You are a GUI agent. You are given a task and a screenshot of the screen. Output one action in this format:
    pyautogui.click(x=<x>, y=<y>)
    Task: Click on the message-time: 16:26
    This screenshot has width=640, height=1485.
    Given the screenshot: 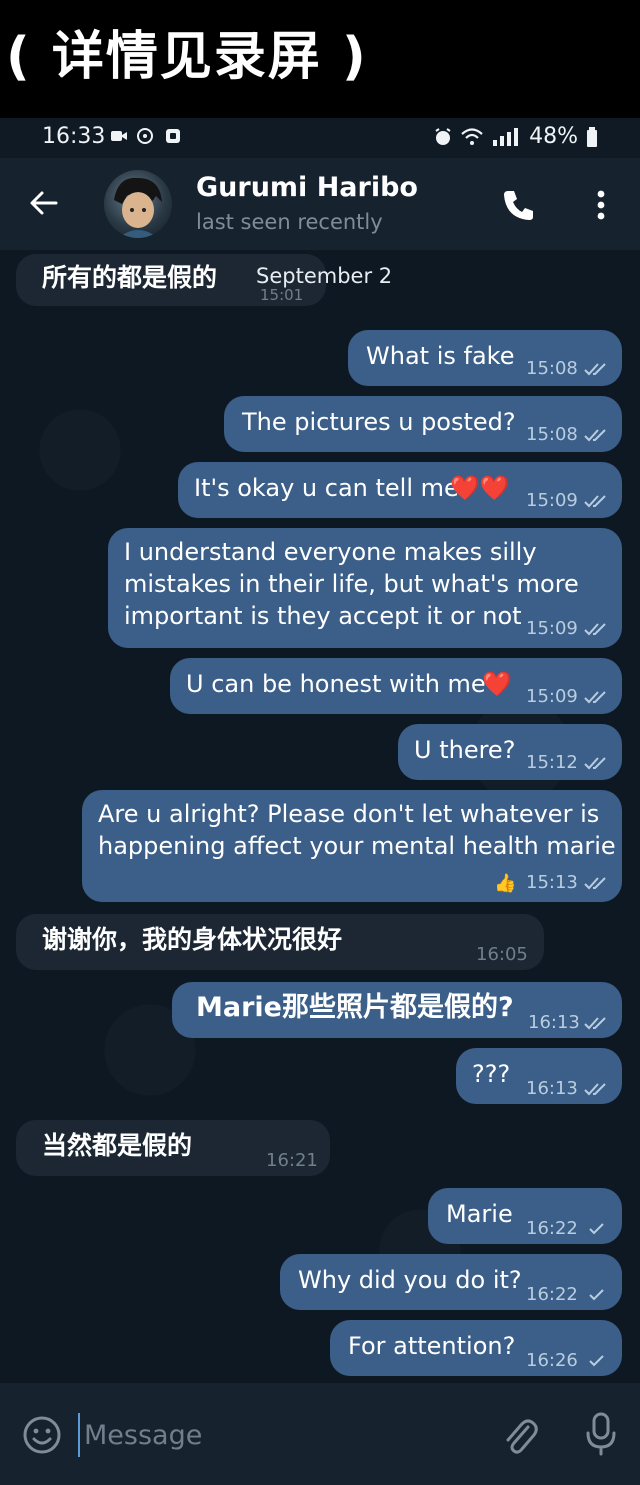 What is the action you would take?
    pyautogui.click(x=552, y=1360)
    